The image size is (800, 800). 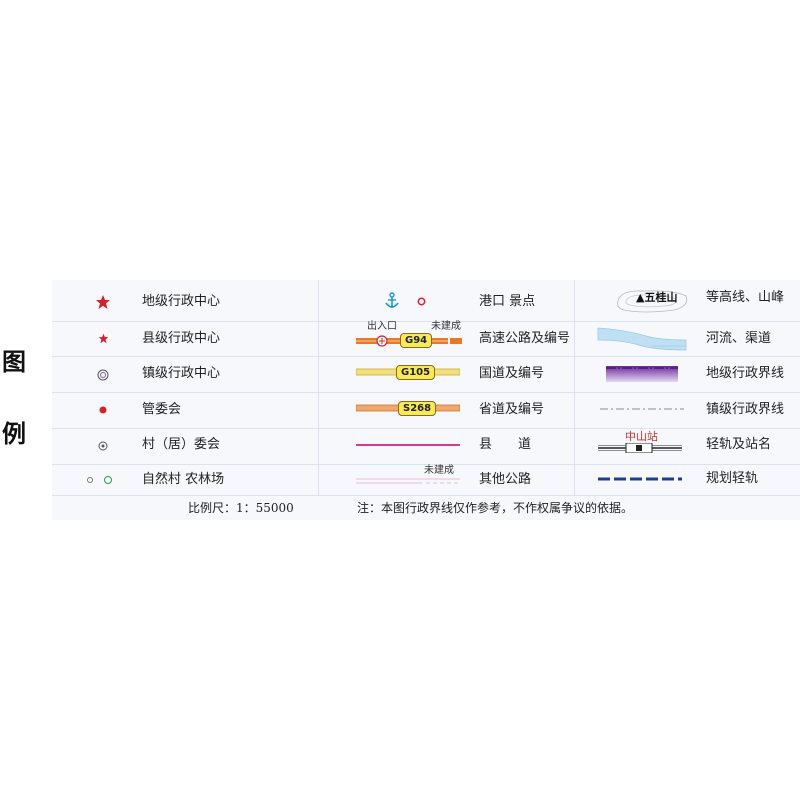 What do you see at coordinates (505, 479) in the screenshot?
I see `legend-label: 其他公路` at bounding box center [505, 479].